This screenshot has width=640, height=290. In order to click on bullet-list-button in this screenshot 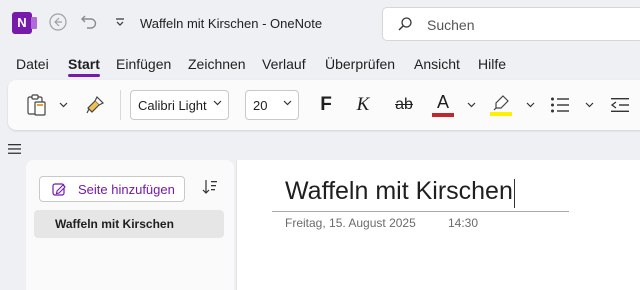, I will do `click(560, 105)`.